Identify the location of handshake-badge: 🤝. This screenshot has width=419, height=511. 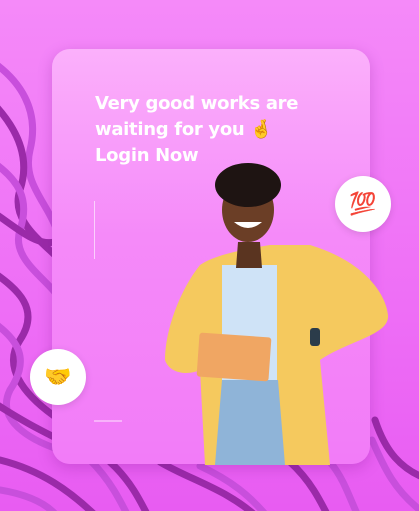
(58, 377).